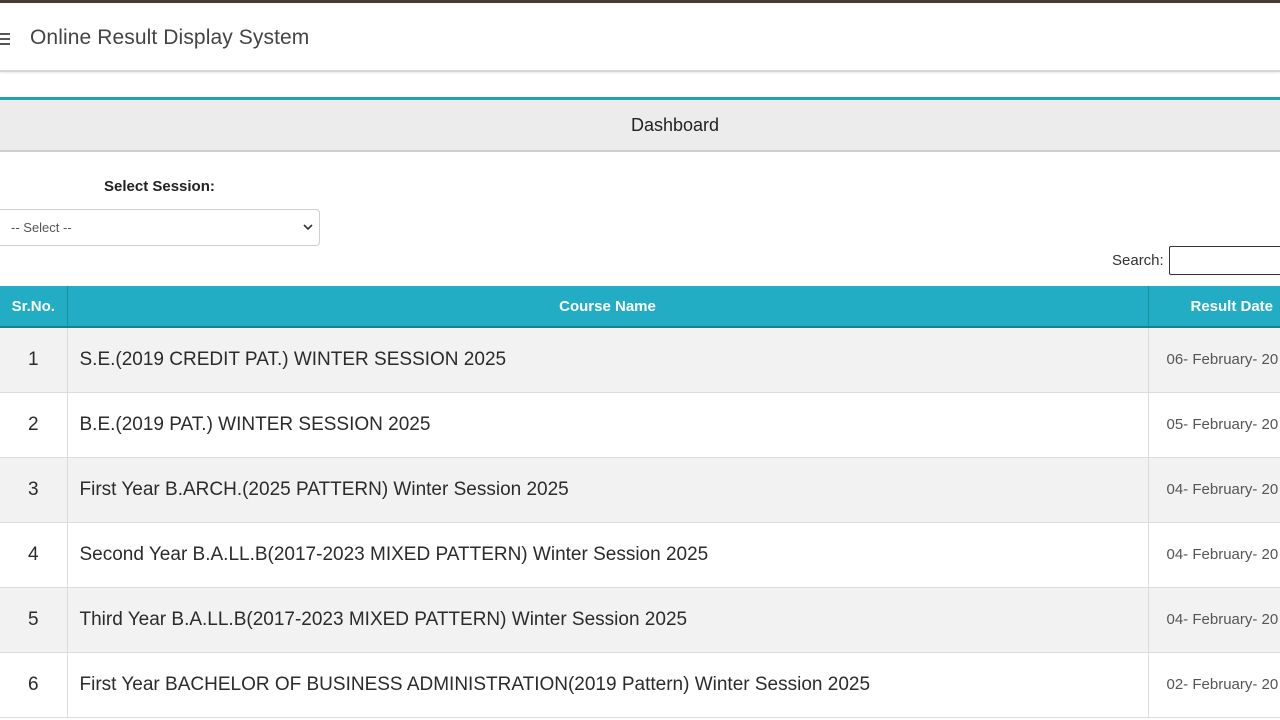 This screenshot has width=1280, height=720. I want to click on row-srno: 2, so click(34, 425).